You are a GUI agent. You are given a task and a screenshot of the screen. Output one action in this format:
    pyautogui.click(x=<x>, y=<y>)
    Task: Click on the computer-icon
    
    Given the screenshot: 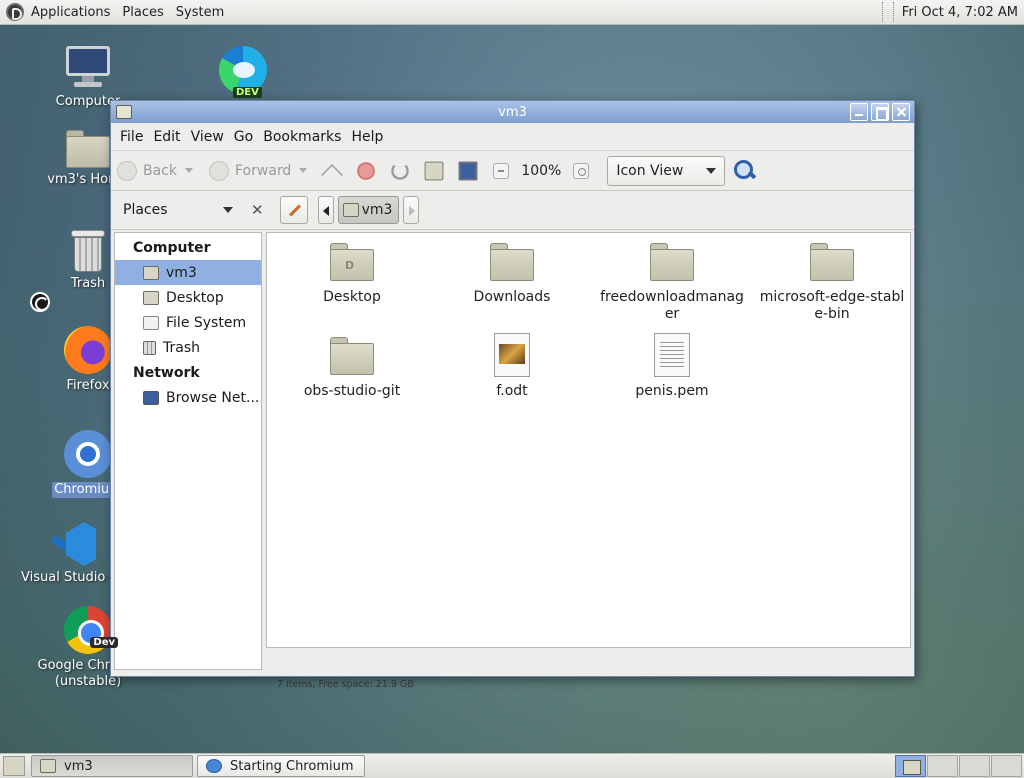 What is the action you would take?
    pyautogui.click(x=468, y=170)
    